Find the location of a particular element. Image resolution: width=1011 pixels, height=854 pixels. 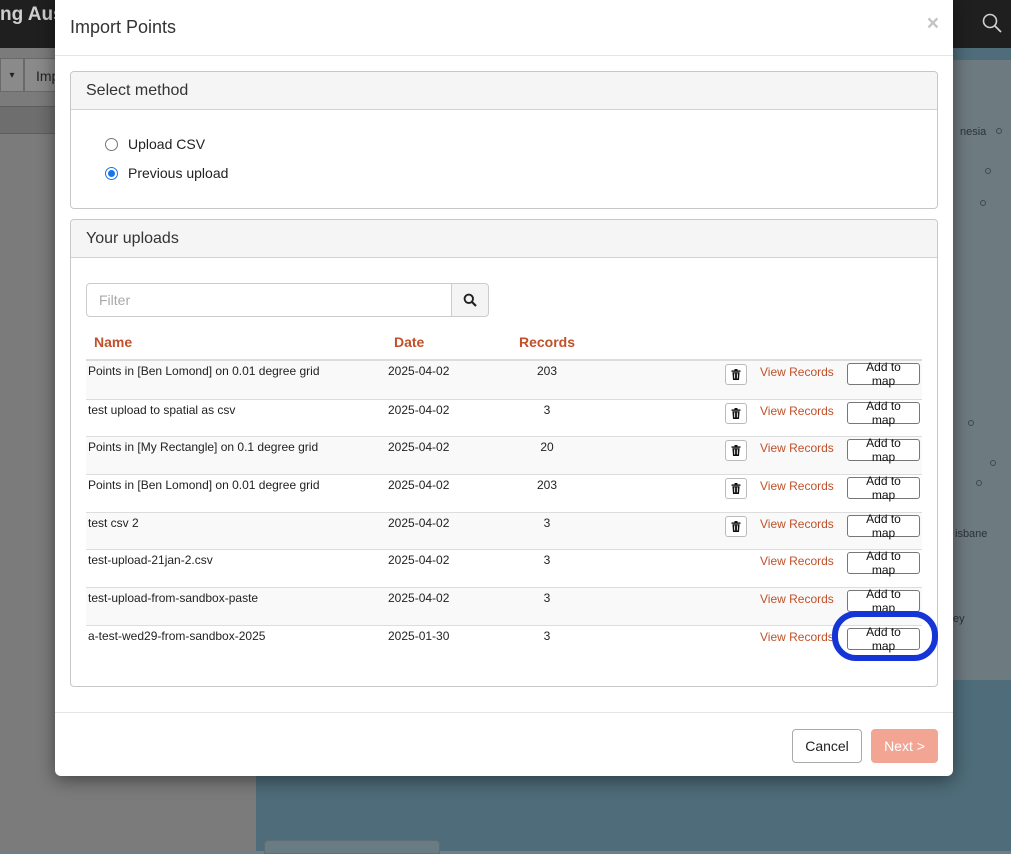

cancel-button: Cancel is located at coordinates (827, 746).